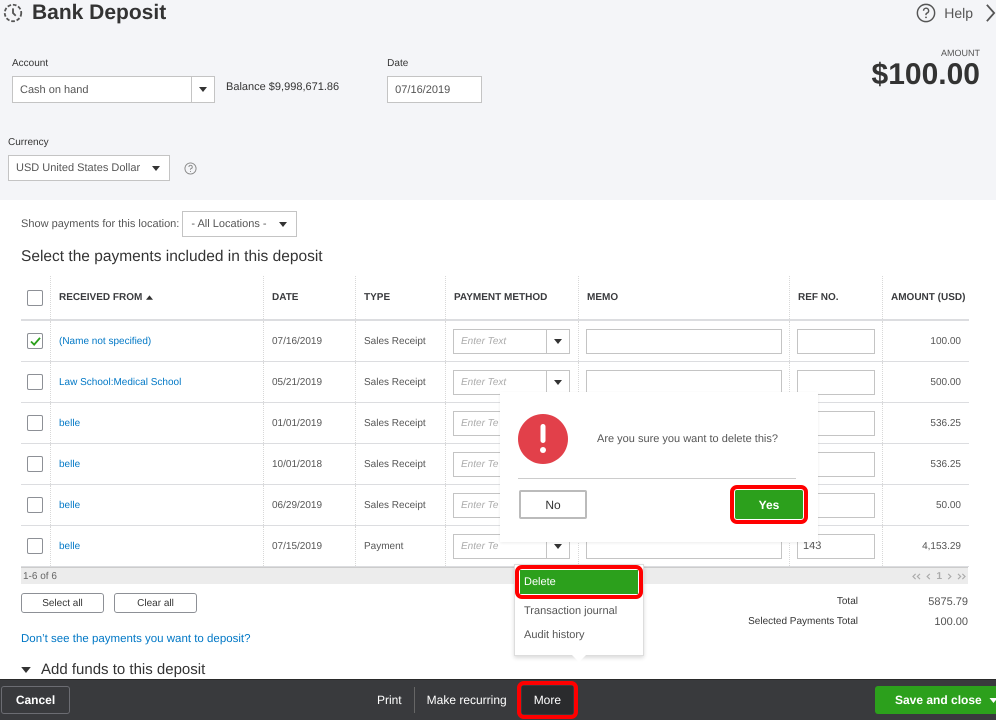  Describe the element at coordinates (950, 622) in the screenshot. I see `total-value: 100.00` at that location.